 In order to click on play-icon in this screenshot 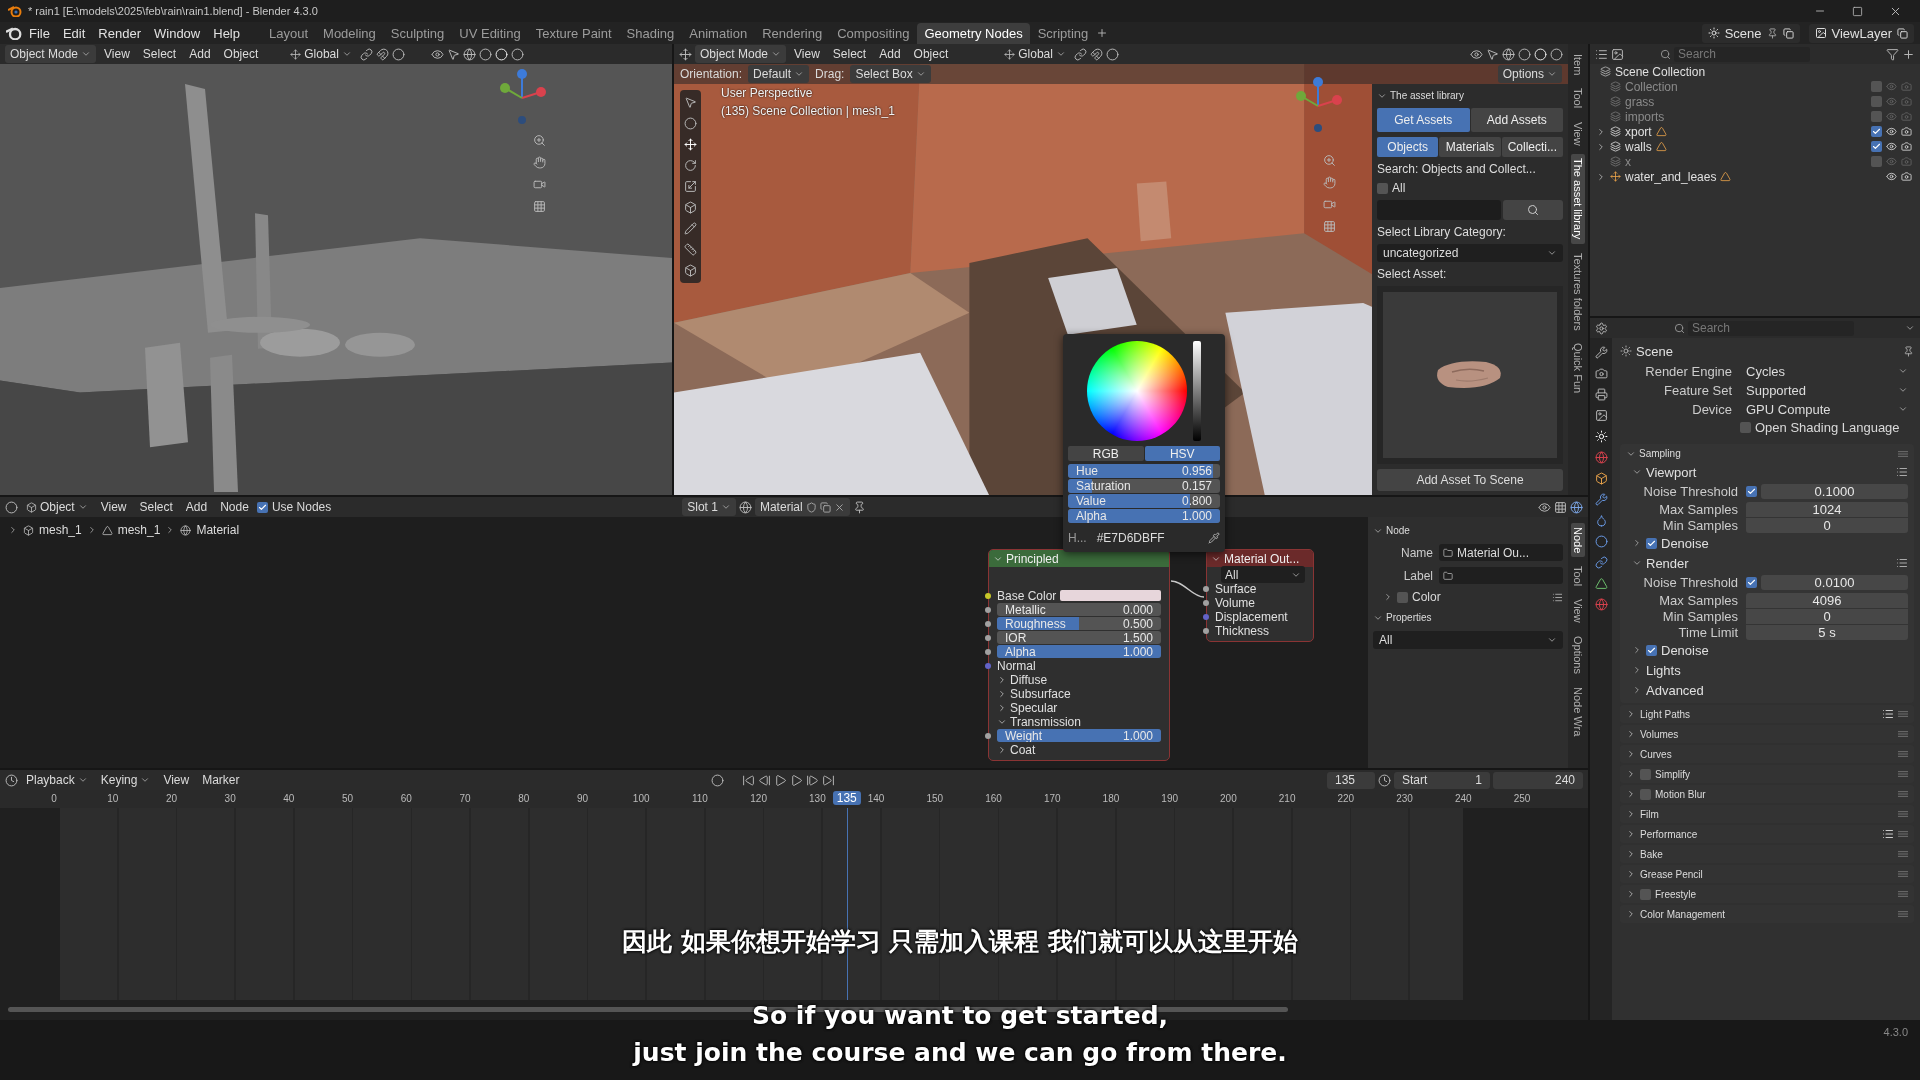, I will do `click(796, 780)`.